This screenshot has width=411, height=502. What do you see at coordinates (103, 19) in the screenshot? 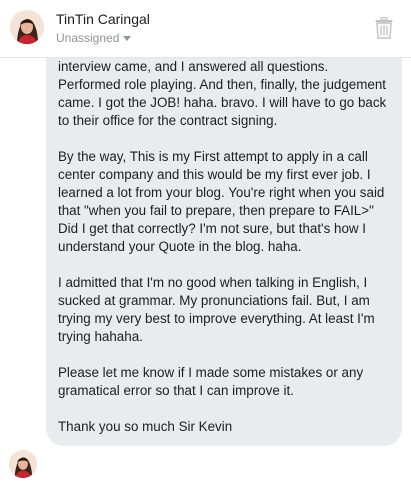
I see `contact-name: TinTin Caringal` at bounding box center [103, 19].